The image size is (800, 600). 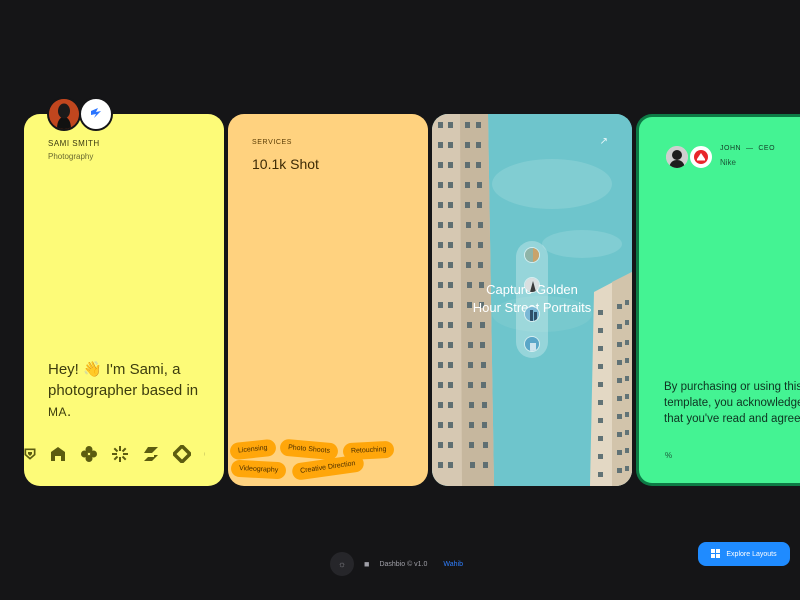 What do you see at coordinates (309, 449) in the screenshot?
I see `tag-photo-shoots: Photo Shoots` at bounding box center [309, 449].